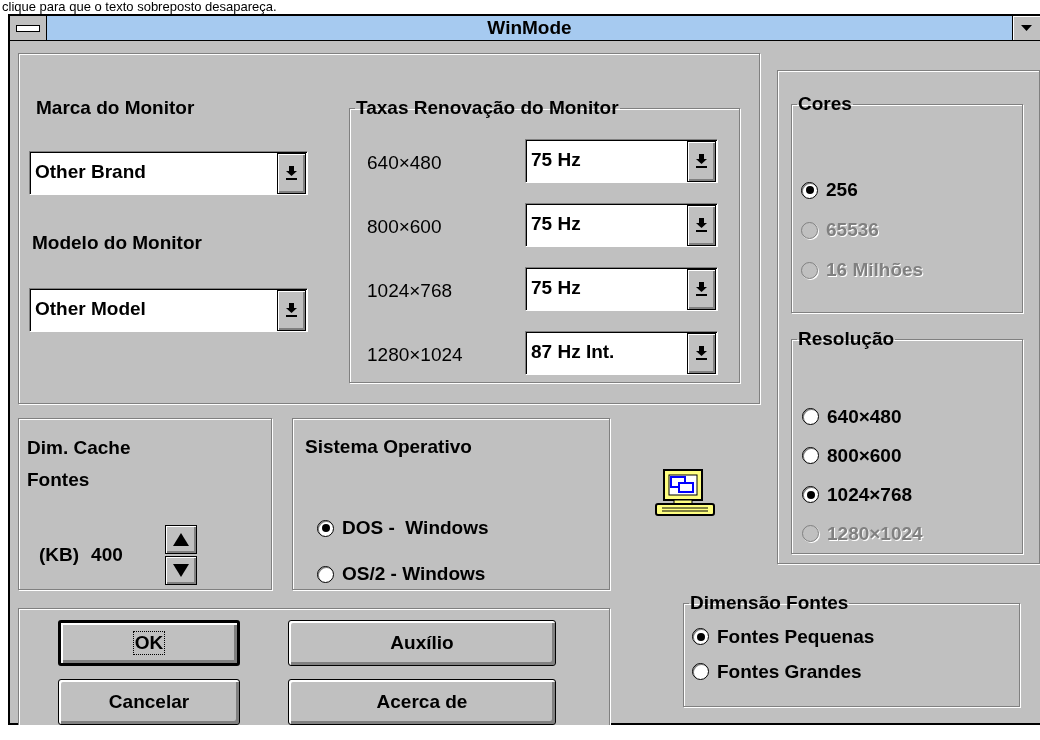 The height and width of the screenshot is (740, 1040). I want to click on dash-icon, so click(28, 28).